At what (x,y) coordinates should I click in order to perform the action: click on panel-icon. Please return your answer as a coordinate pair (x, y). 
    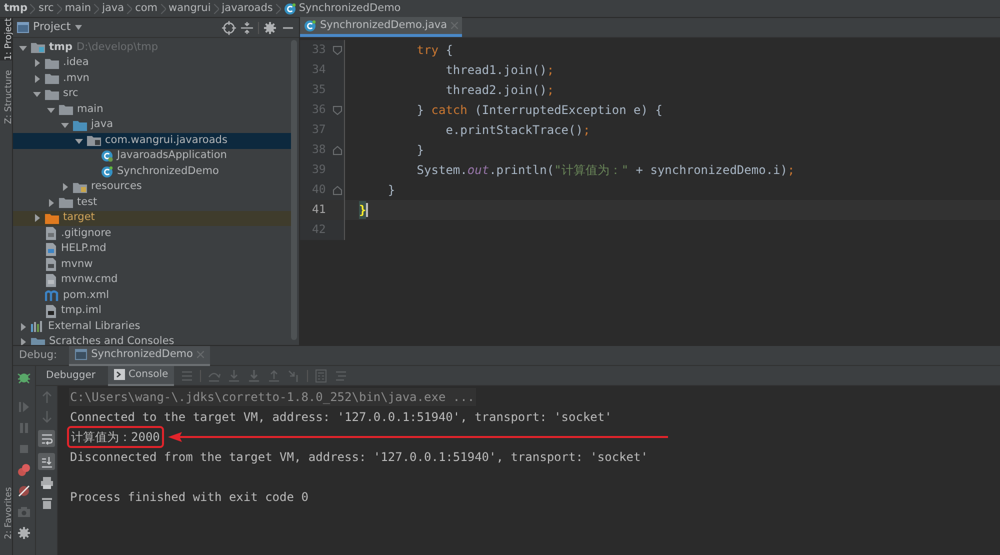
    Looking at the image, I should click on (23, 27).